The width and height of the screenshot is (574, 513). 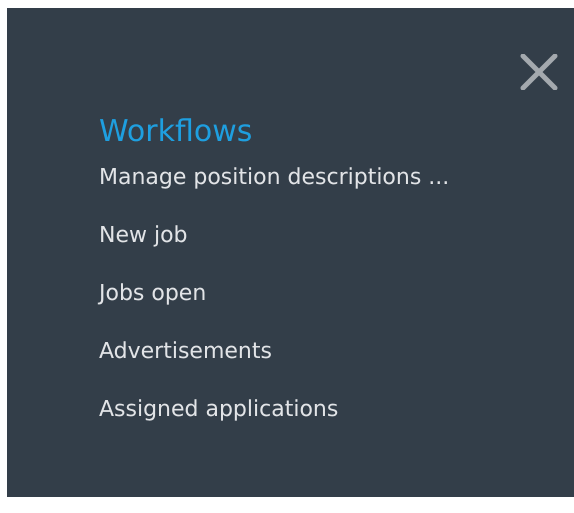 I want to click on menu-link: New job, so click(x=143, y=236).